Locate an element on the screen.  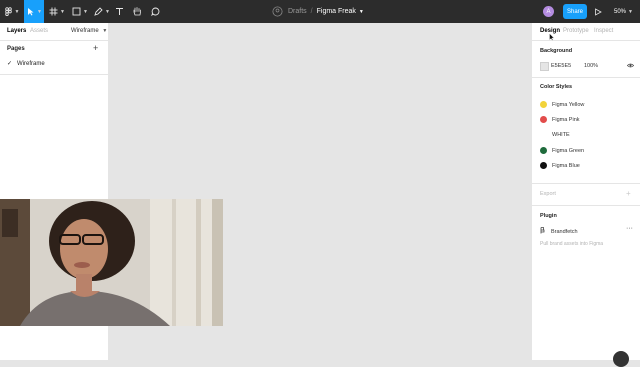
checkmark-icon: ✓ is located at coordinates (10, 64).